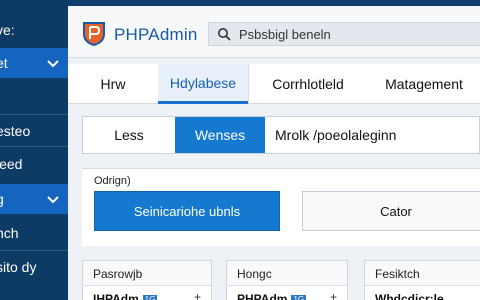  What do you see at coordinates (112, 181) in the screenshot?
I see `options-label: Odrign)` at bounding box center [112, 181].